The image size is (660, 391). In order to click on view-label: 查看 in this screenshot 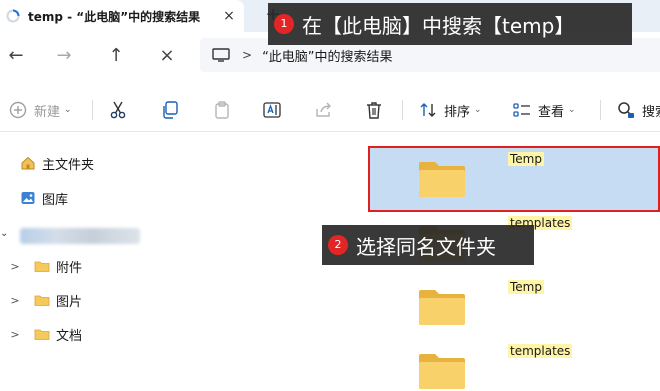, I will do `click(551, 112)`.